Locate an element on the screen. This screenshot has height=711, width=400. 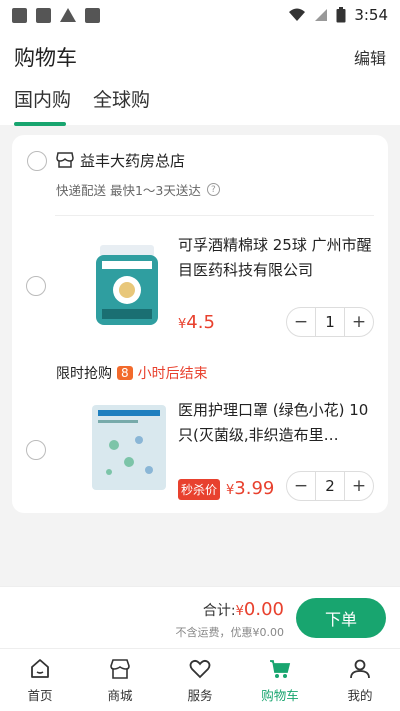
delivery-info: 快递配送 最快1～3天送达 ? is located at coordinates (138, 189).